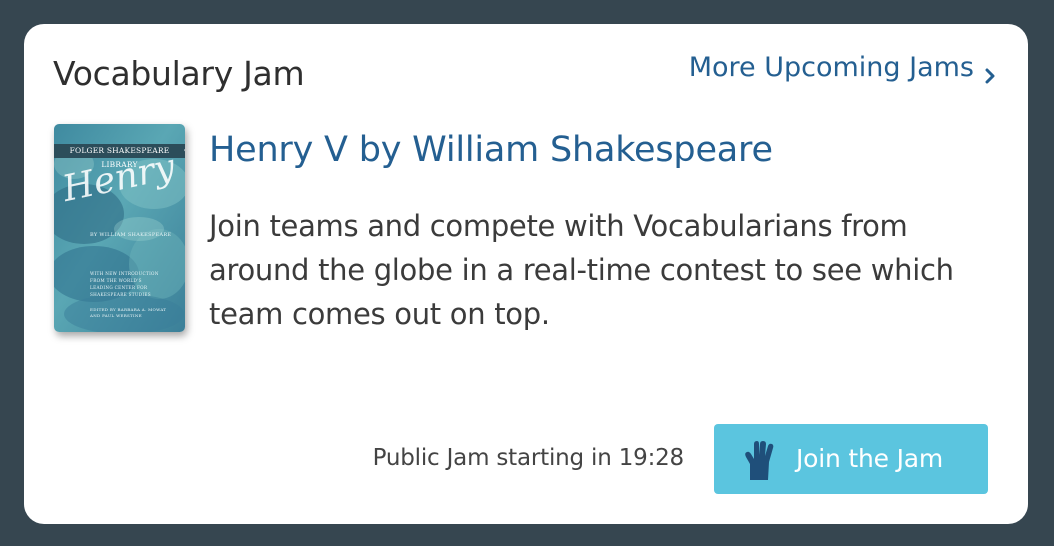  Describe the element at coordinates (870, 458) in the screenshot. I see `join-the-jam-label: Join the Jam` at that location.